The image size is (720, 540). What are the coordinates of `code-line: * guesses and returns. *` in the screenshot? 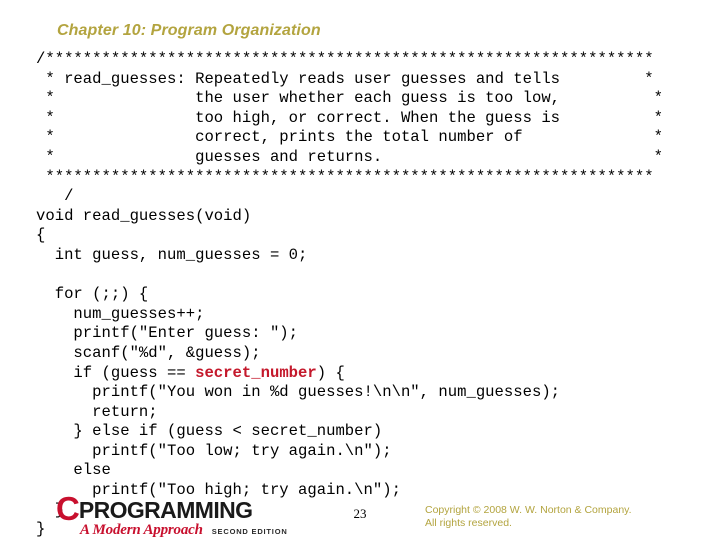 It's located at (349, 156).